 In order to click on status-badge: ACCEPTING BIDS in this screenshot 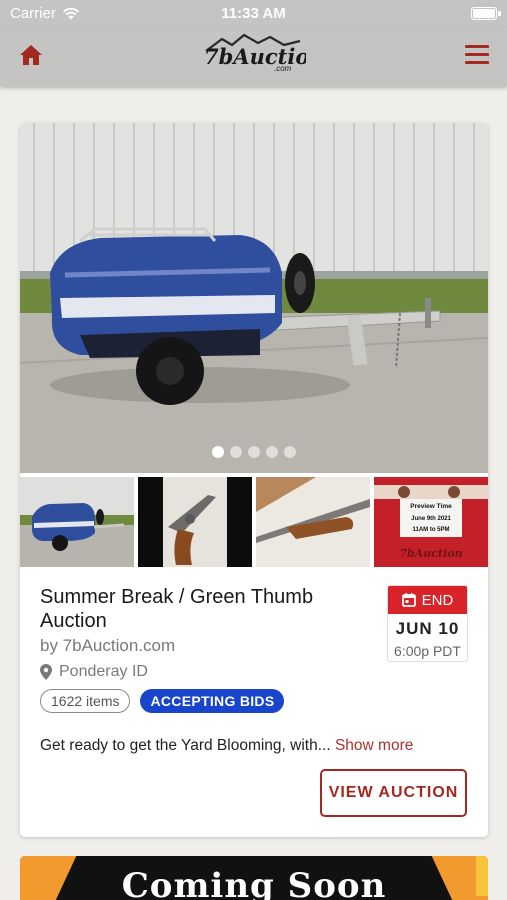, I will do `click(212, 701)`.